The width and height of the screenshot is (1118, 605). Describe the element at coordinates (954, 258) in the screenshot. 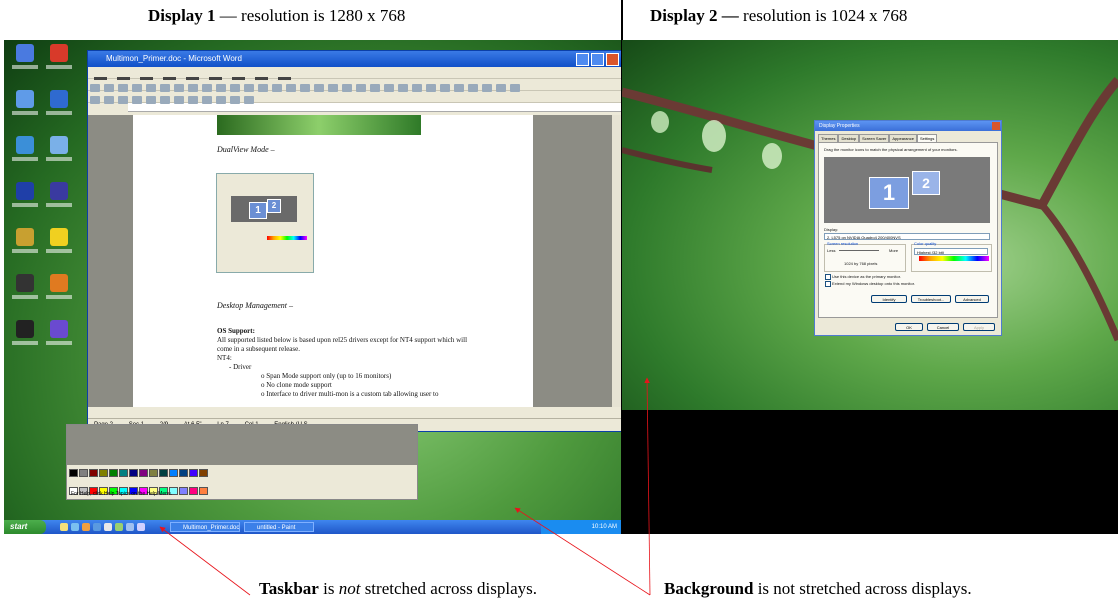

I see `color-bar` at that location.